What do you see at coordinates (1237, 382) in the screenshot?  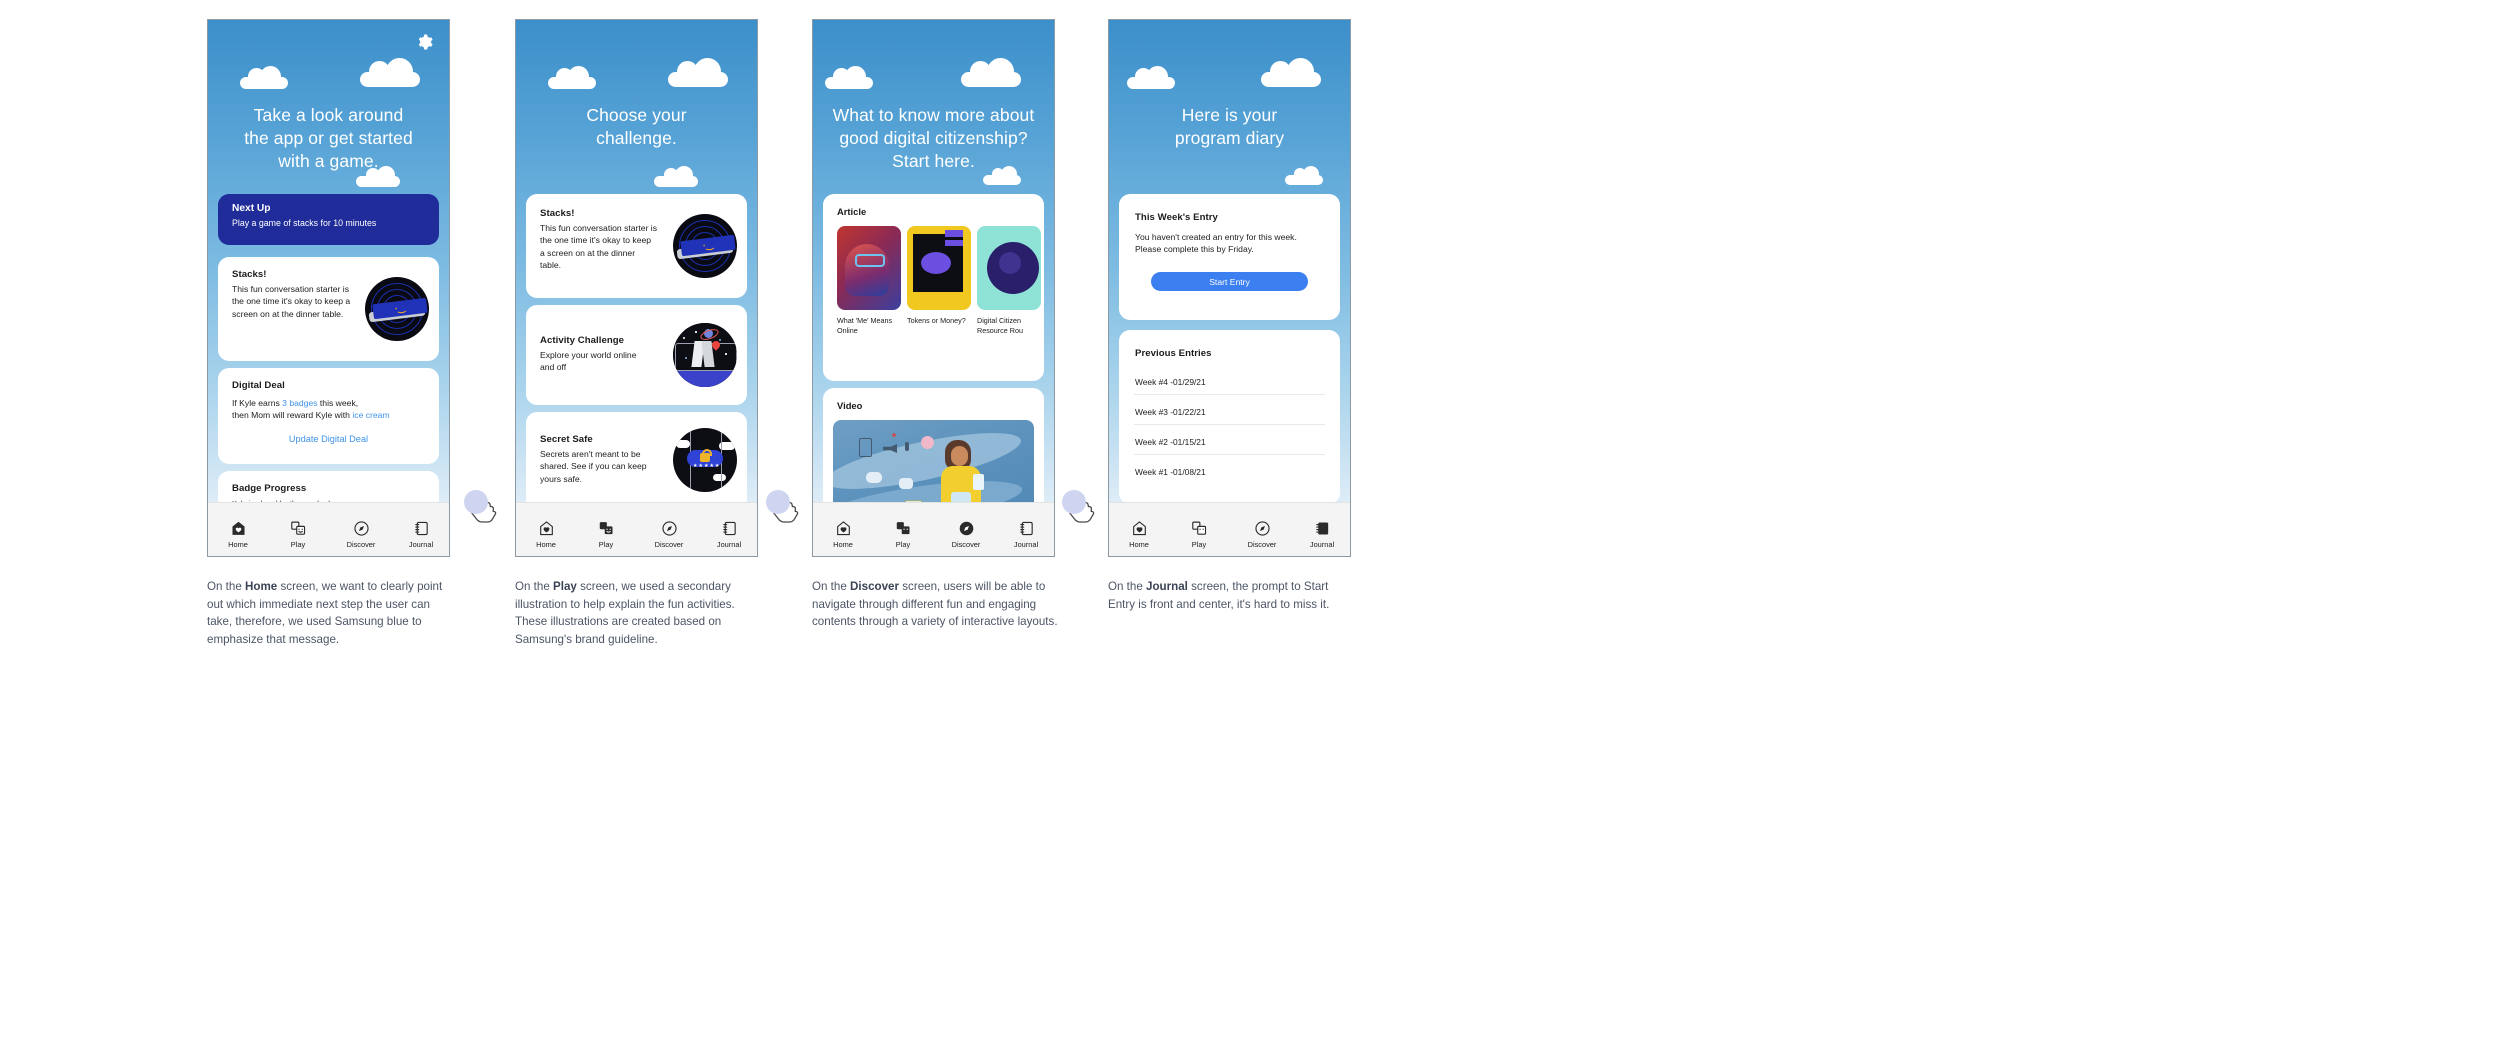 I see `previous-entry-row: Week #4 -01/29/21` at bounding box center [1237, 382].